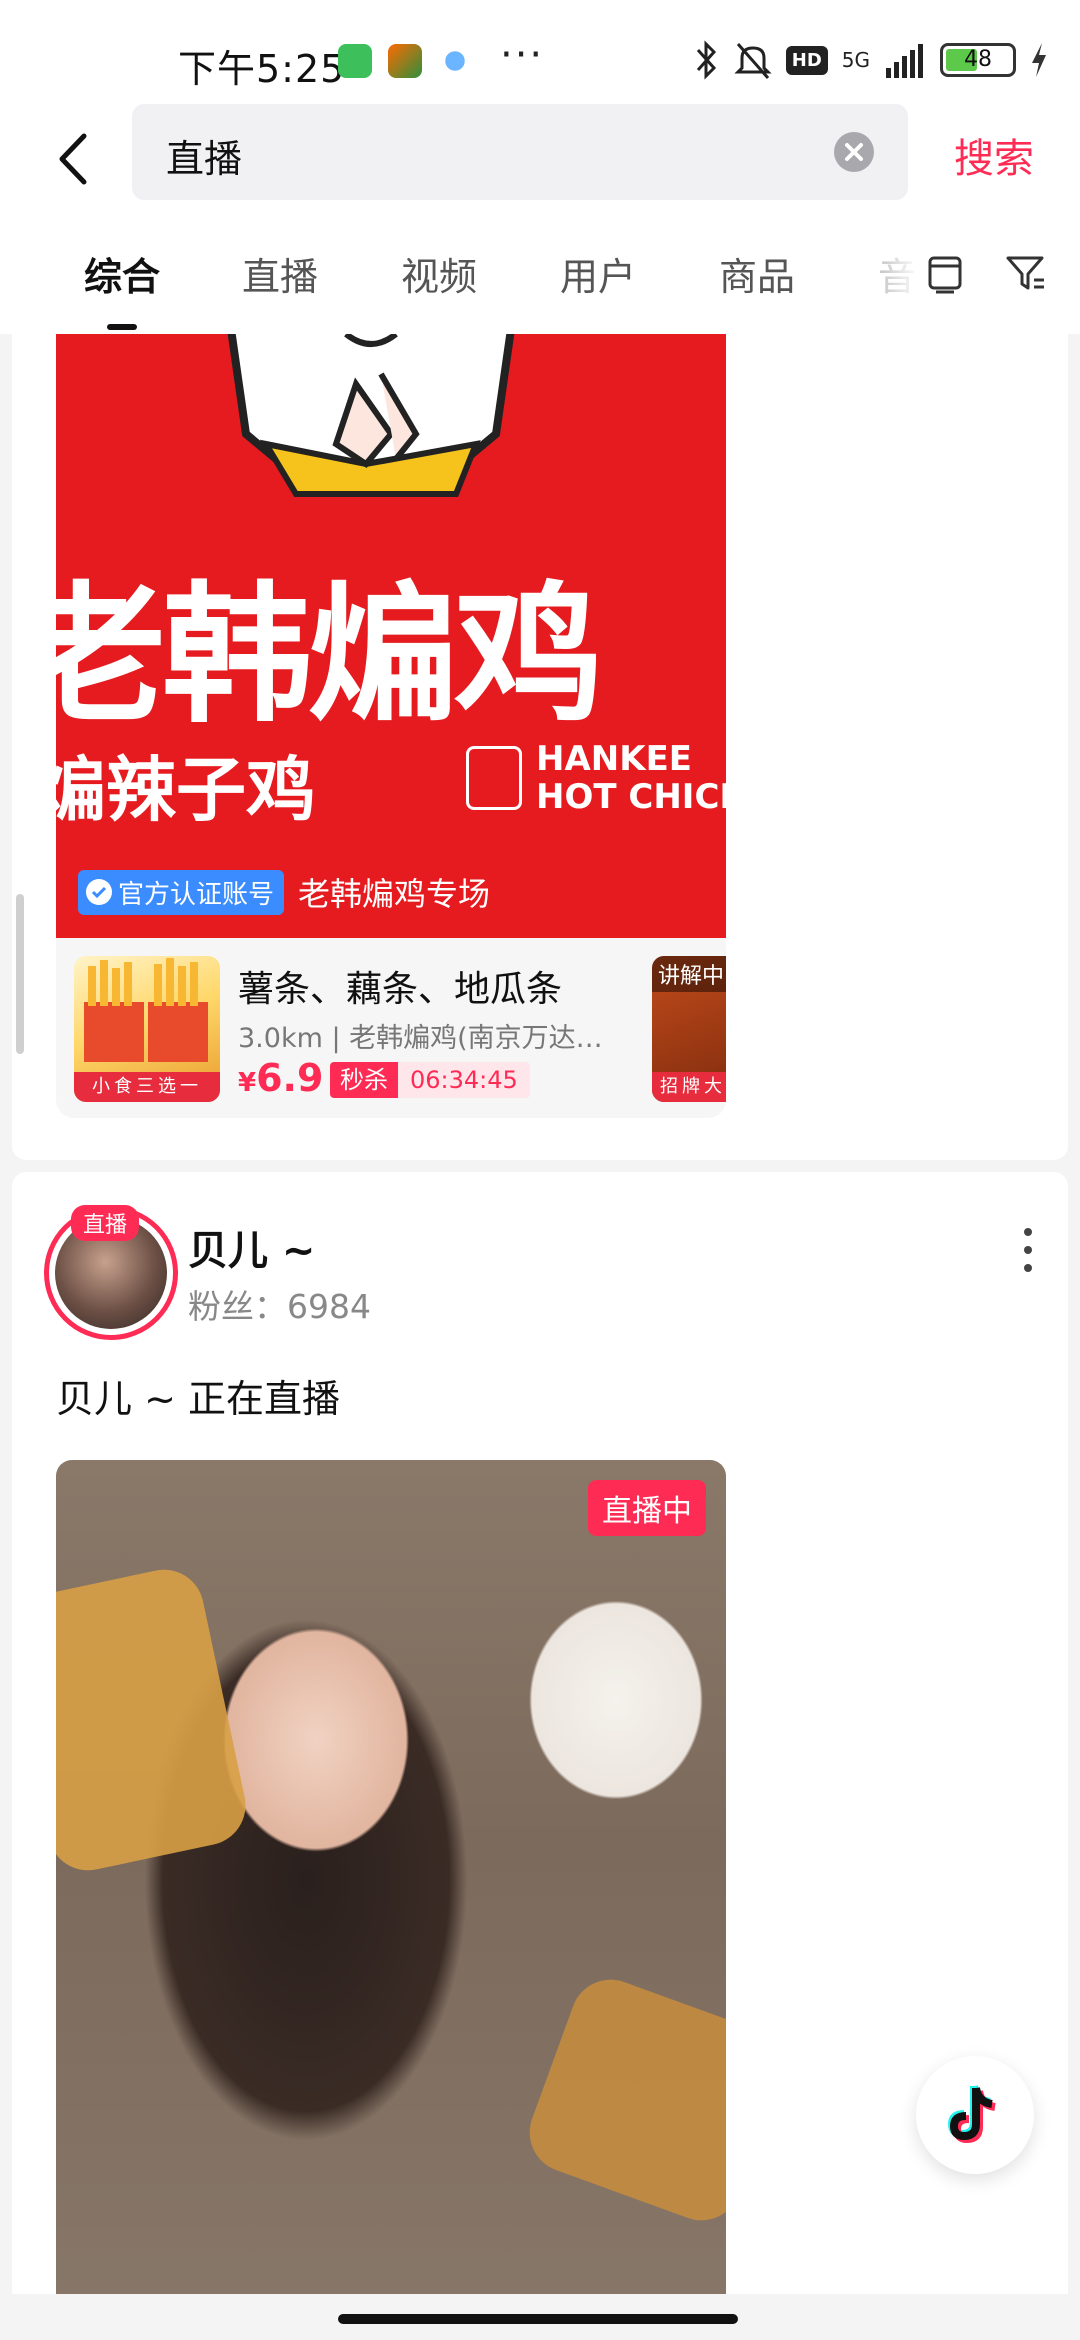 Image resolution: width=1080 pixels, height=2340 pixels. I want to click on mute-icon, so click(753, 61).